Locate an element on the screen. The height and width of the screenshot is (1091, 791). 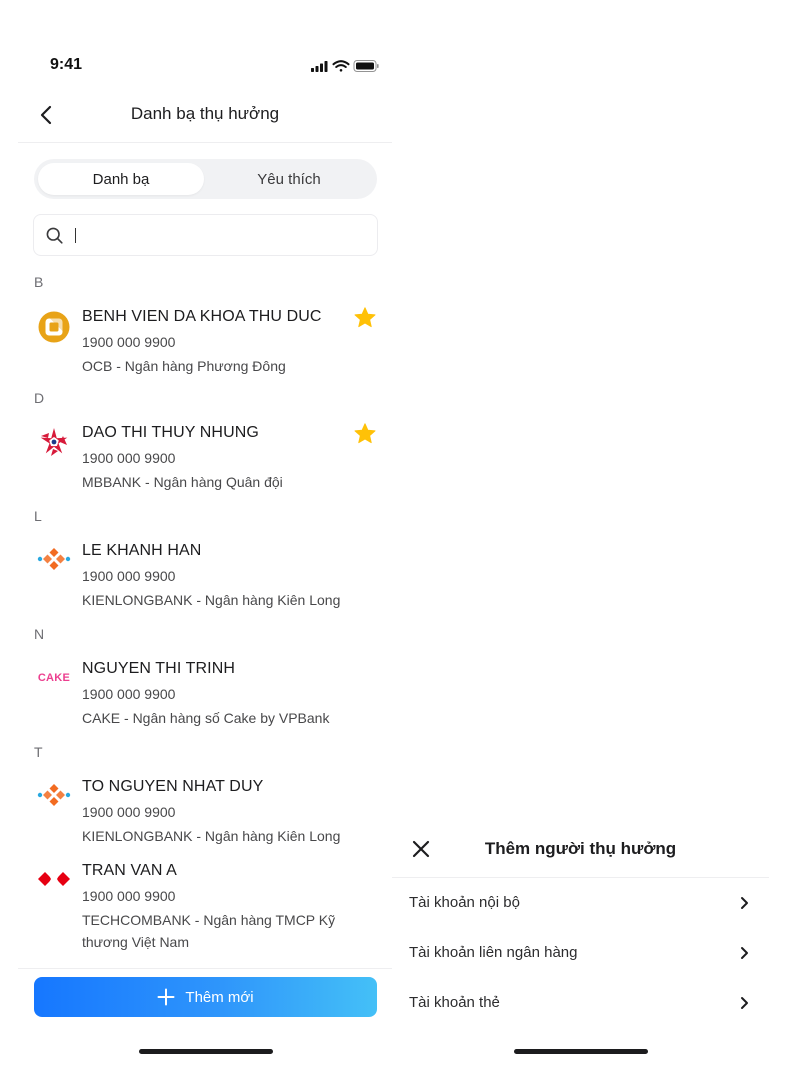
contact-bank: OCB - Ngân hàng Phương Đông is located at coordinates (184, 366).